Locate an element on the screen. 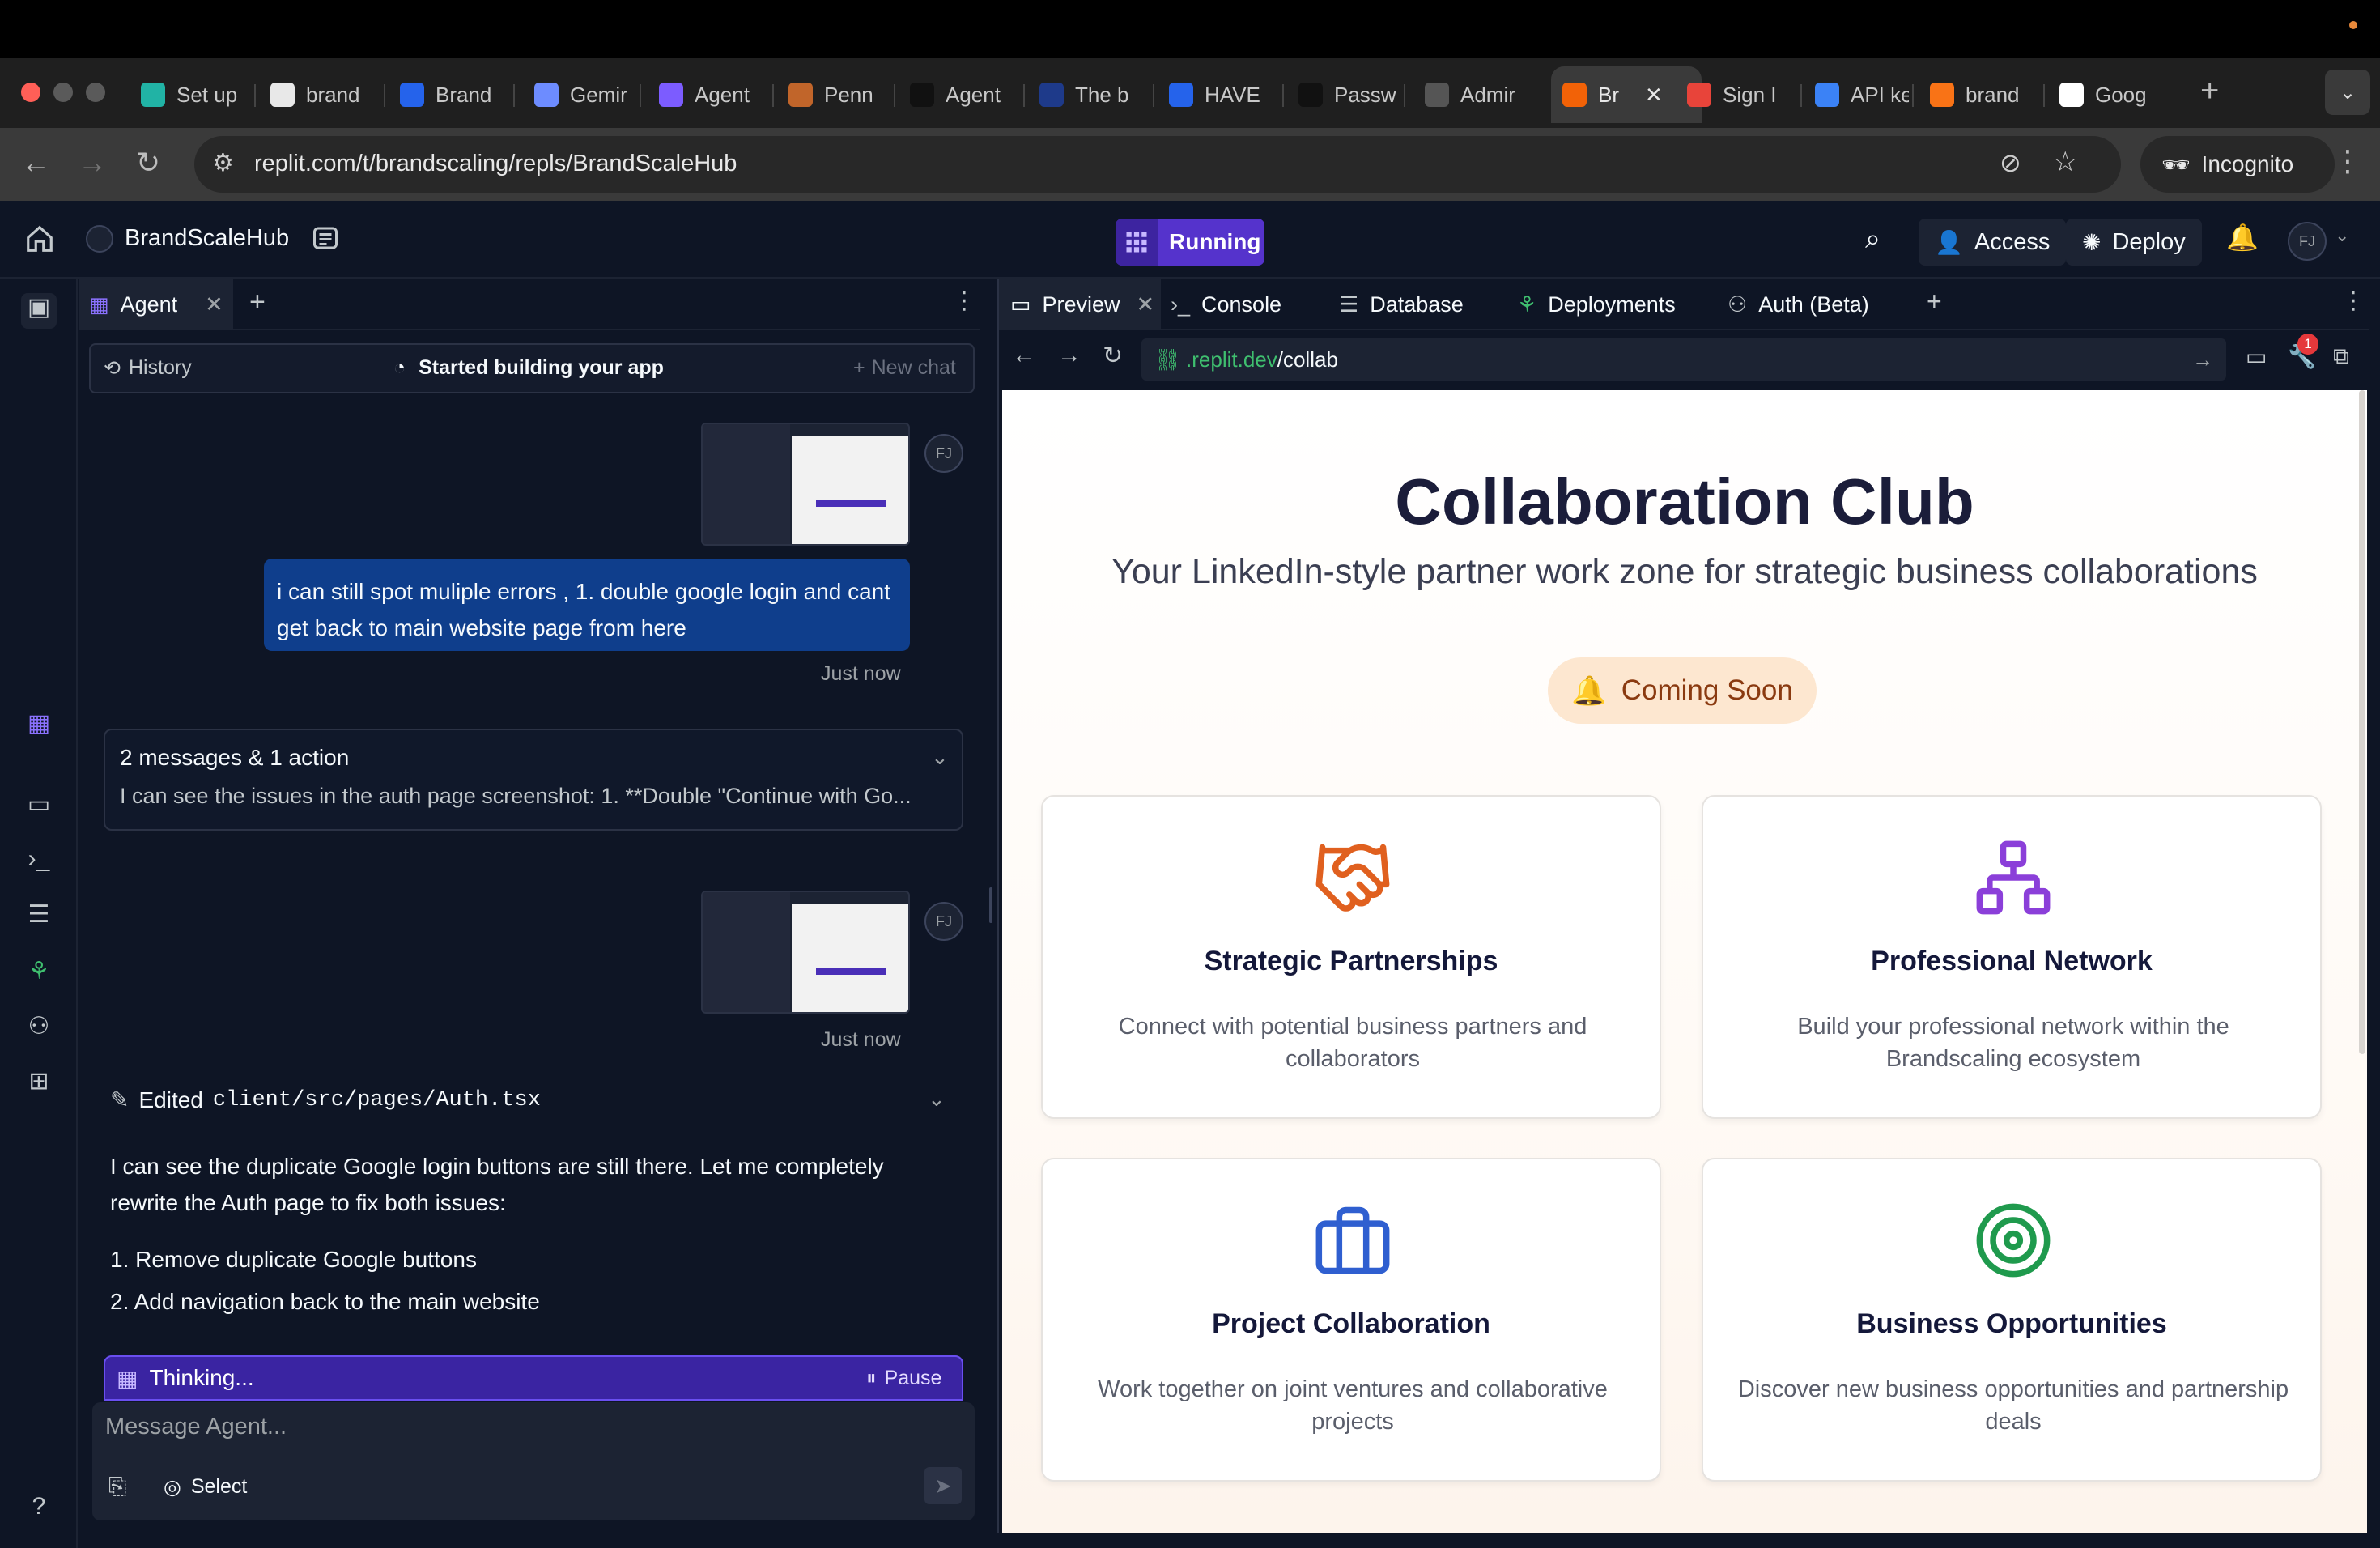 The image size is (2380, 1548). browser-tab-label: Brand is located at coordinates (464, 95).